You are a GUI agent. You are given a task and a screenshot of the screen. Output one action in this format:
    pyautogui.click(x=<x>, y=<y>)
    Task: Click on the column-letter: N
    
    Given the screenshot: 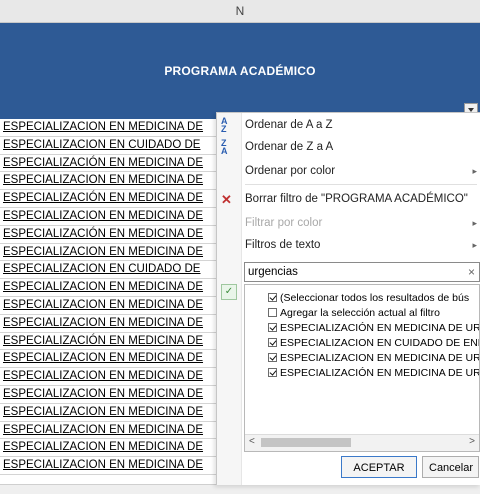 What is the action you would take?
    pyautogui.click(x=240, y=11)
    